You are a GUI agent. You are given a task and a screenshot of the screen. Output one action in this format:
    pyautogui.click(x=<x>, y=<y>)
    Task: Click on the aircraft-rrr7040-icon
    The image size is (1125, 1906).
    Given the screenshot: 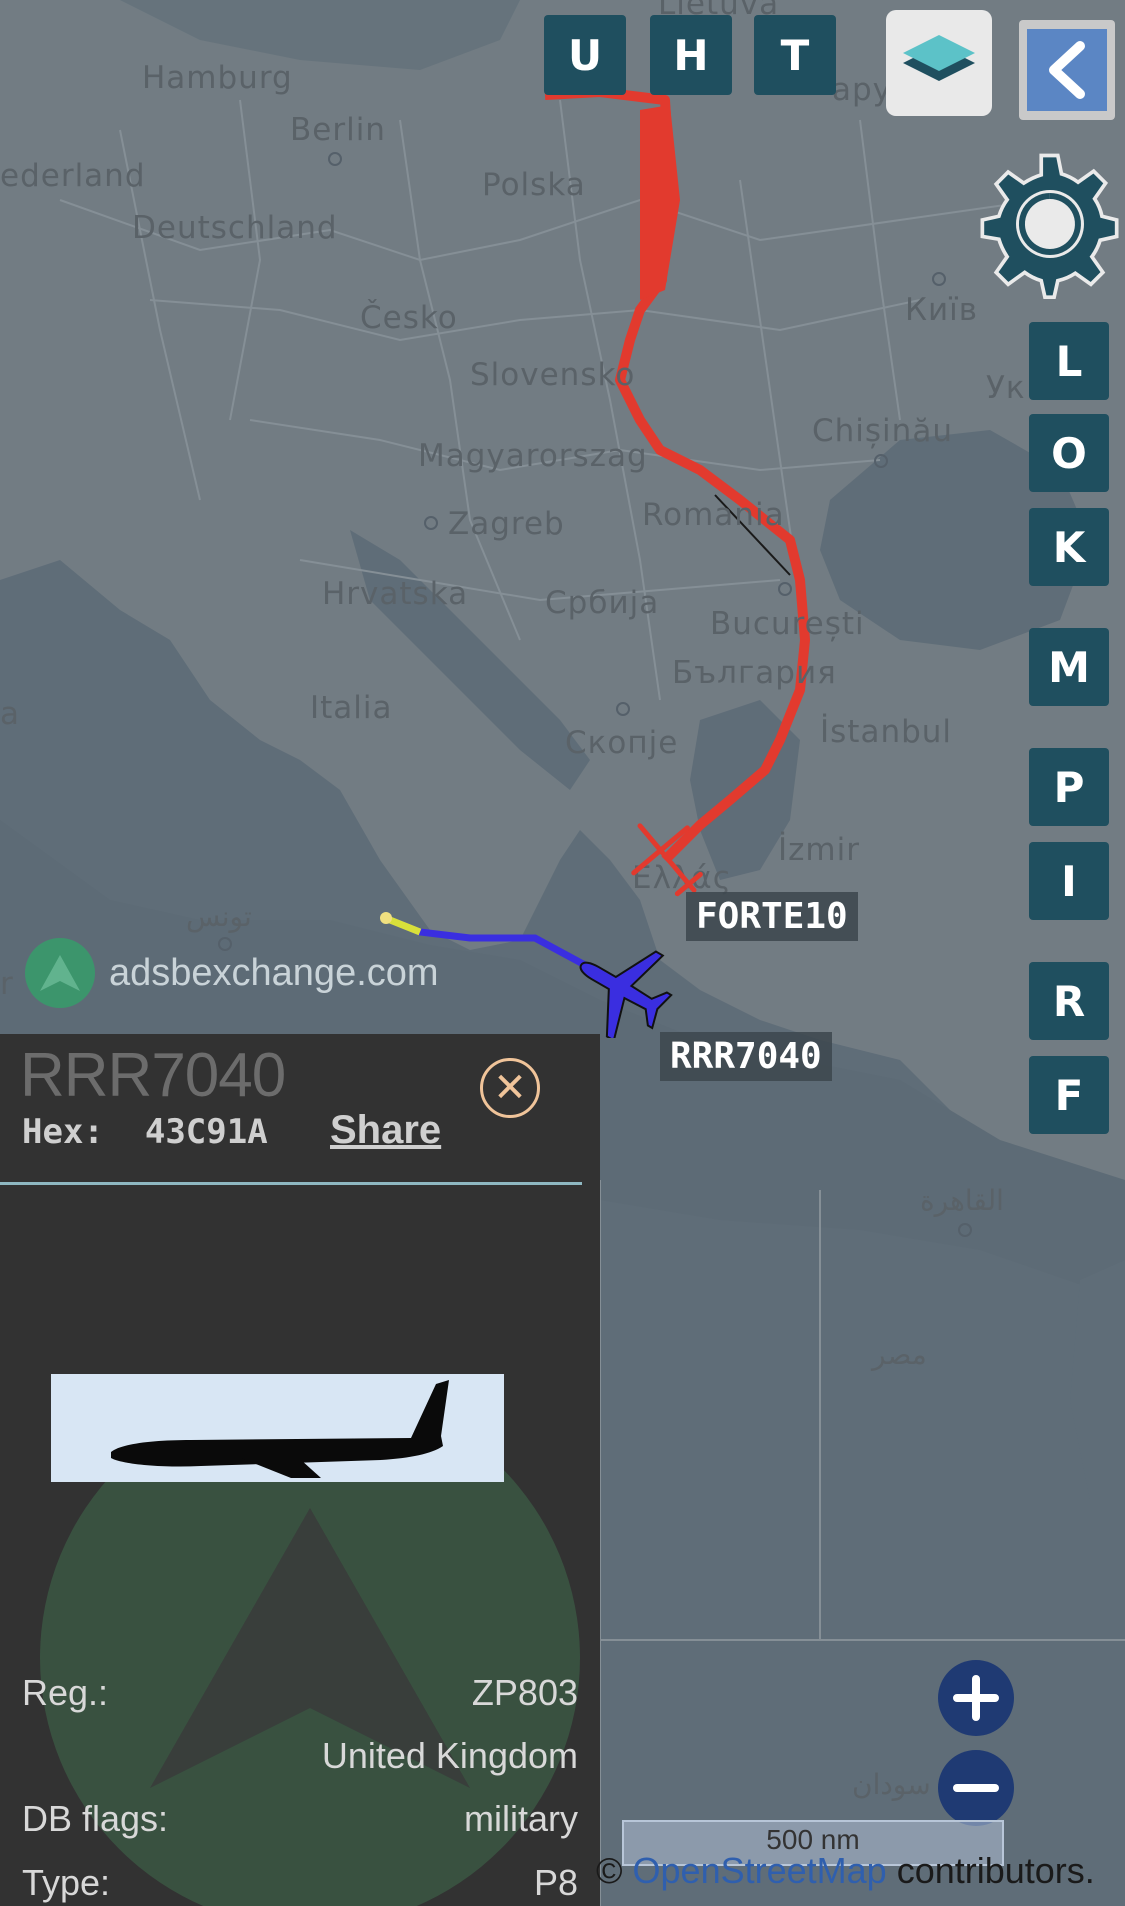 What is the action you would take?
    pyautogui.click(x=621, y=988)
    